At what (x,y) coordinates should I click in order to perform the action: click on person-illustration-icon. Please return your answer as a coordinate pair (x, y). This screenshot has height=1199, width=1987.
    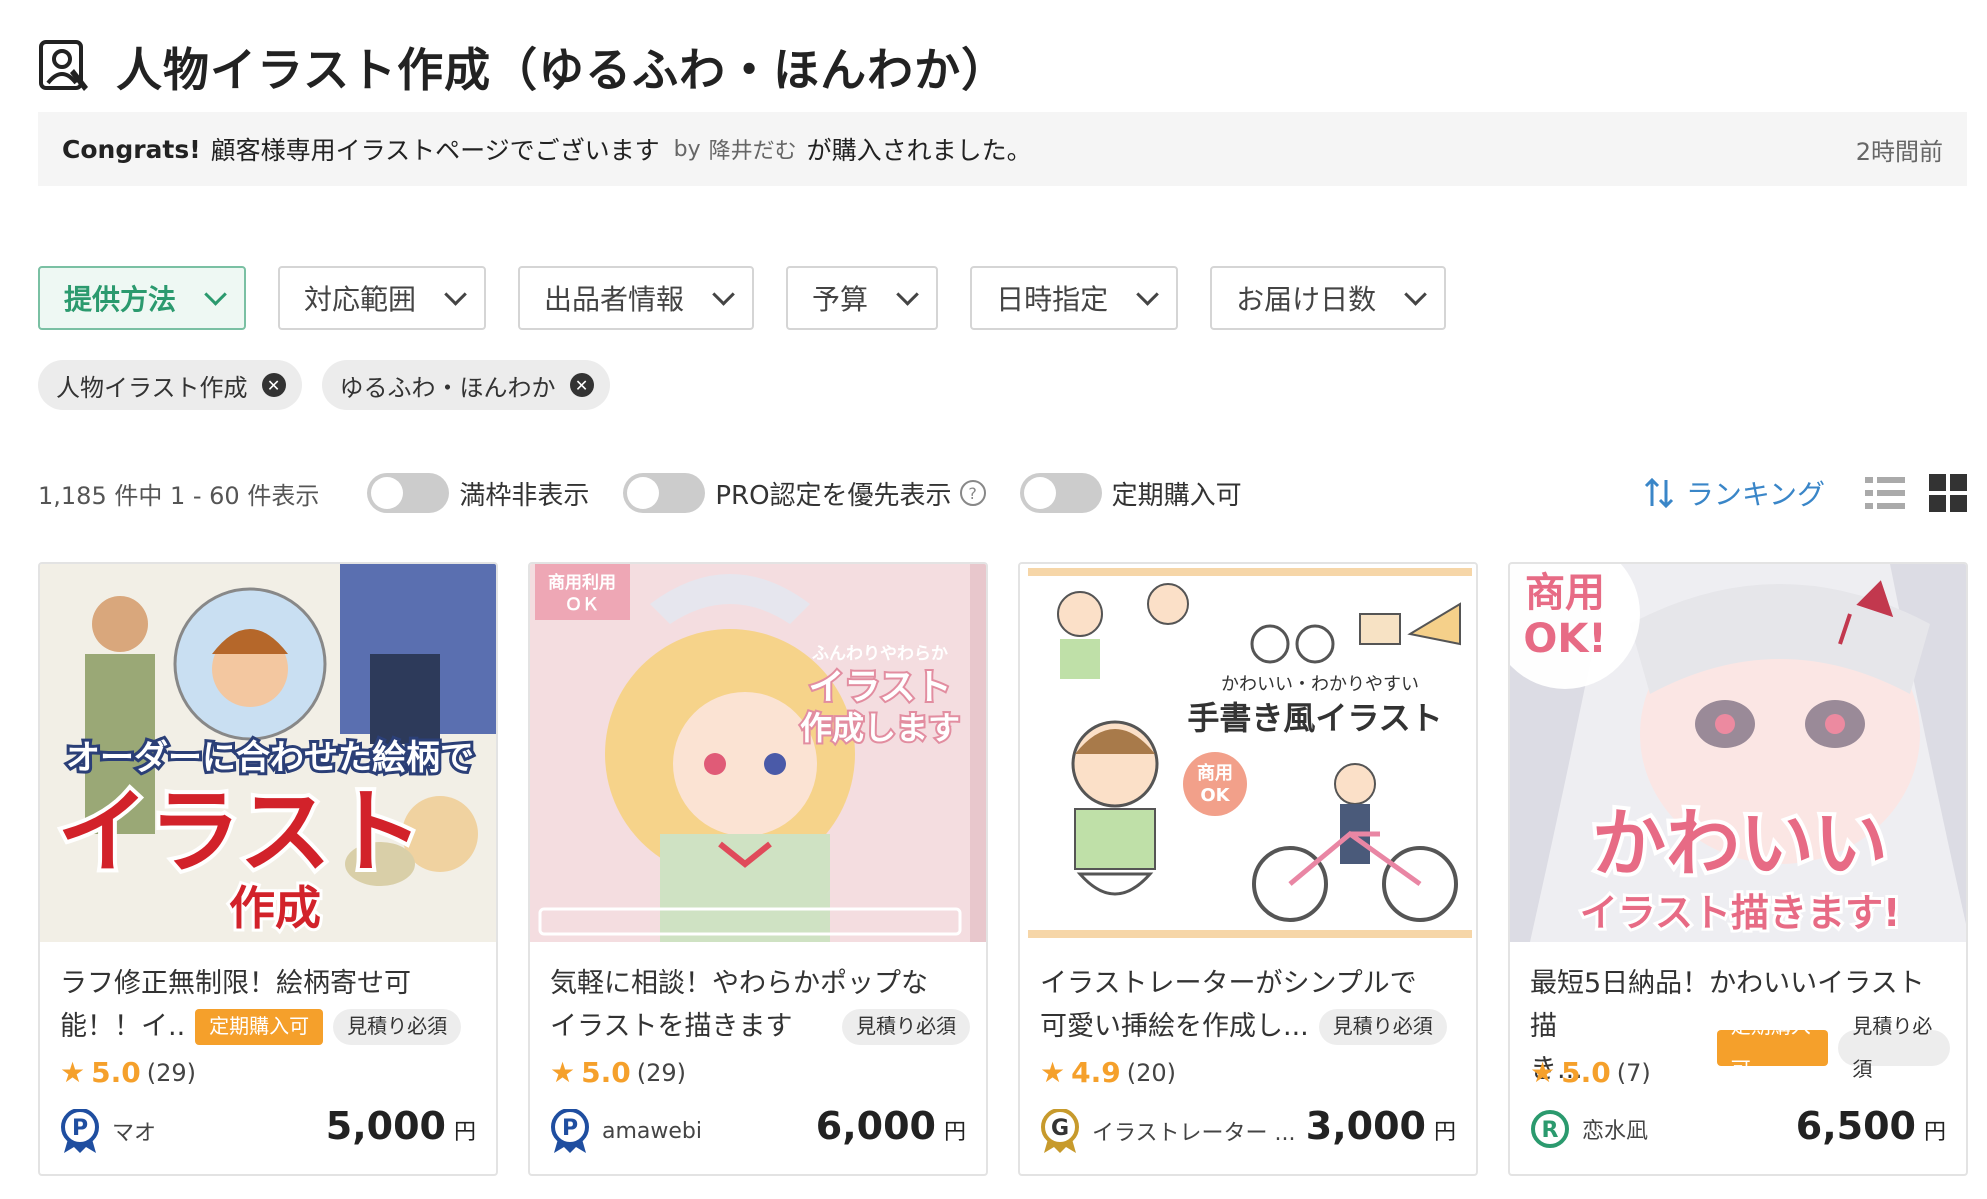
    Looking at the image, I should click on (63, 65).